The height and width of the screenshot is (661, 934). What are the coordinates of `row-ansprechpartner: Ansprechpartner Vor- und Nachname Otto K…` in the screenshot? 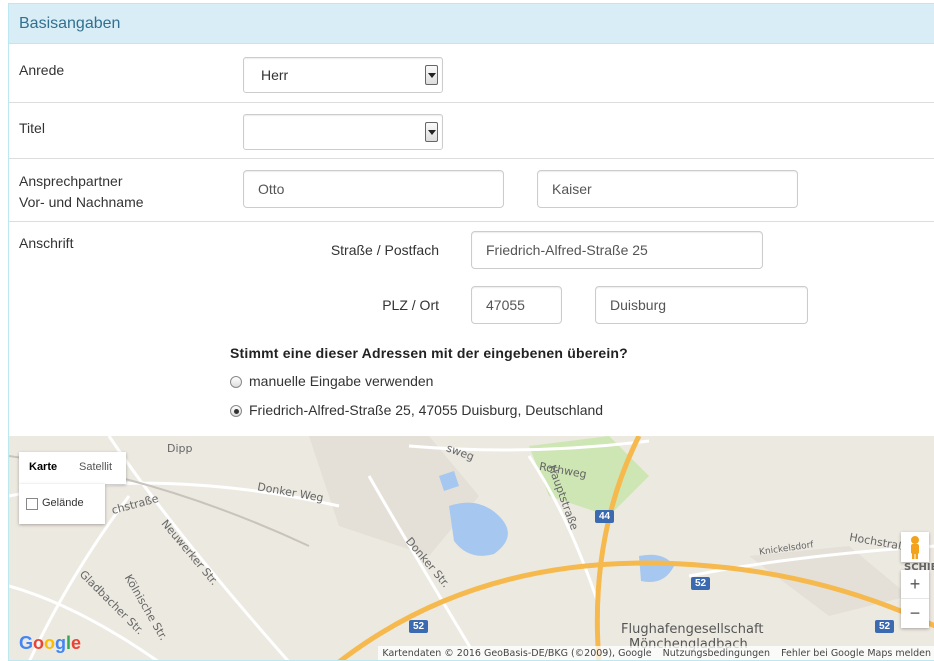 It's located at (471, 190).